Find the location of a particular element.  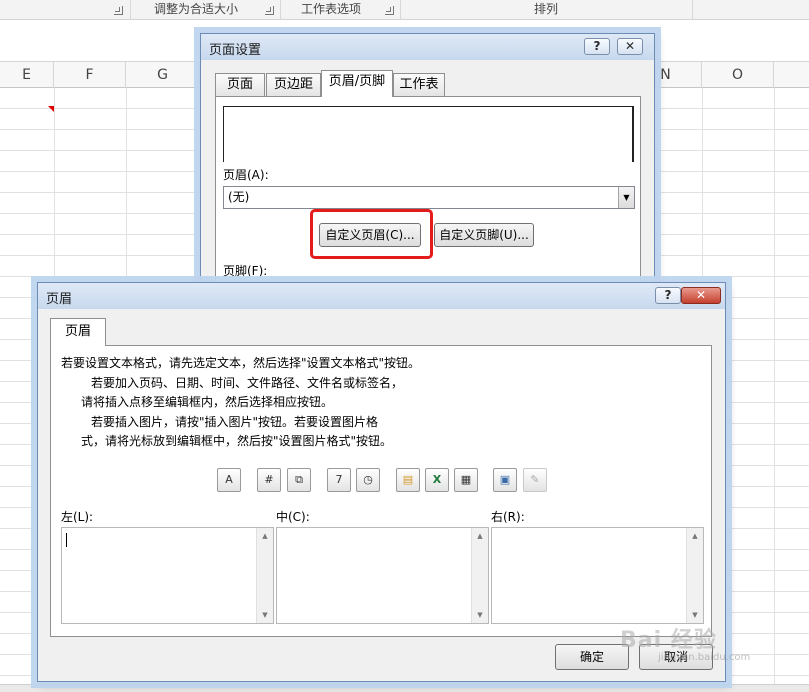

ribbon-group-arrange: 排列 is located at coordinates (545, 9).